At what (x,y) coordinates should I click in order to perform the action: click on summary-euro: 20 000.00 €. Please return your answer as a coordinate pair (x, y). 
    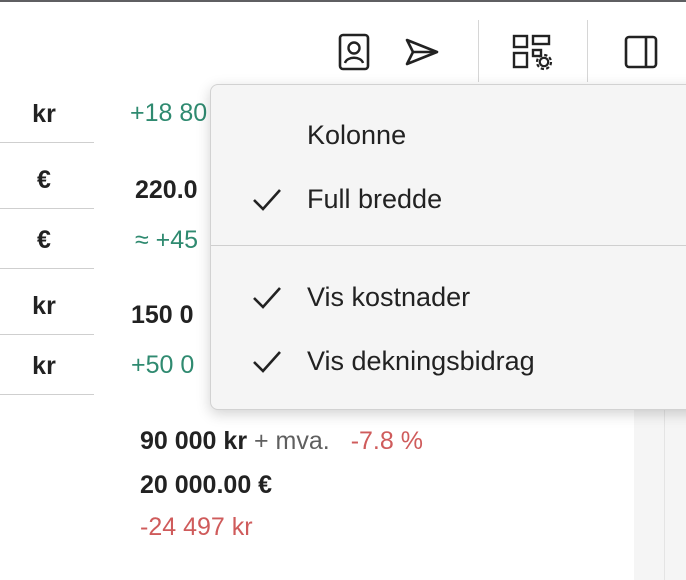
    Looking at the image, I should click on (206, 485).